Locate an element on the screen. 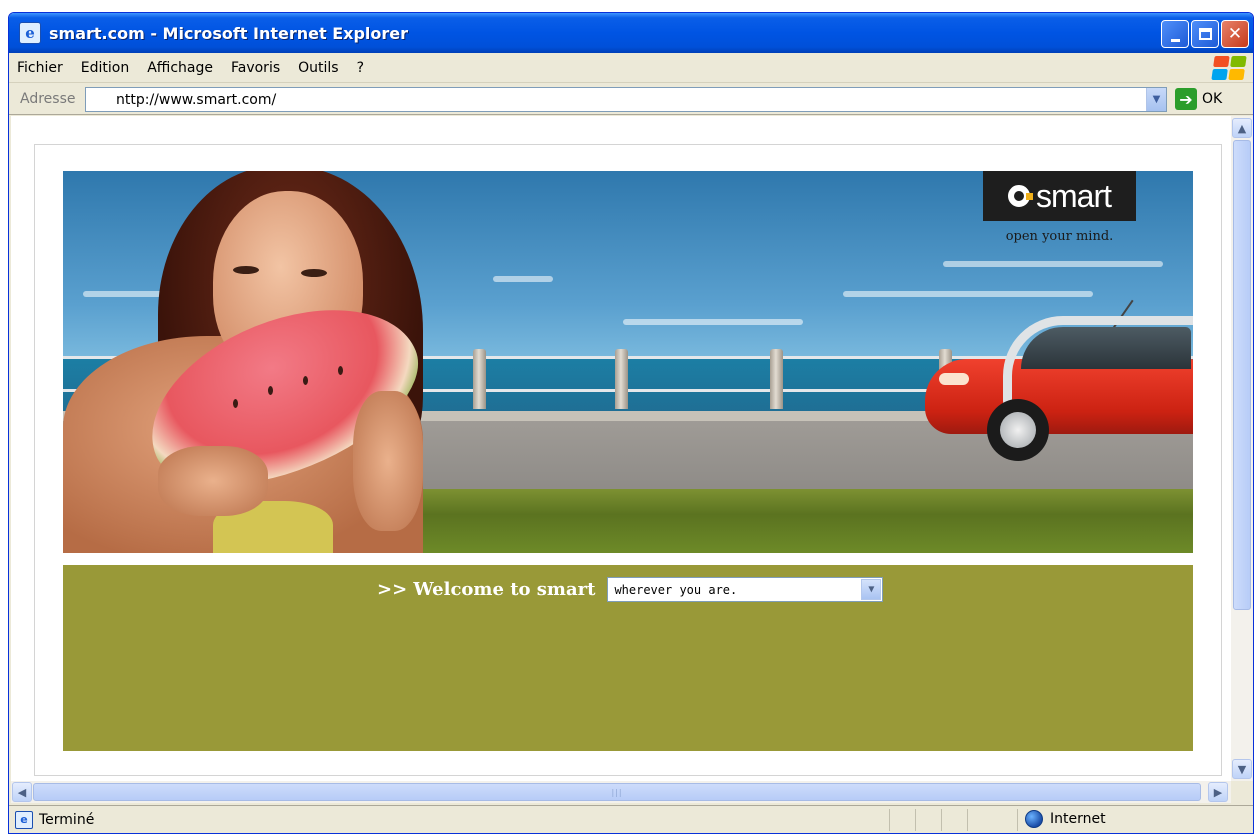 This screenshot has height=836, width=1258. security-zone: Internet is located at coordinates (1065, 819).